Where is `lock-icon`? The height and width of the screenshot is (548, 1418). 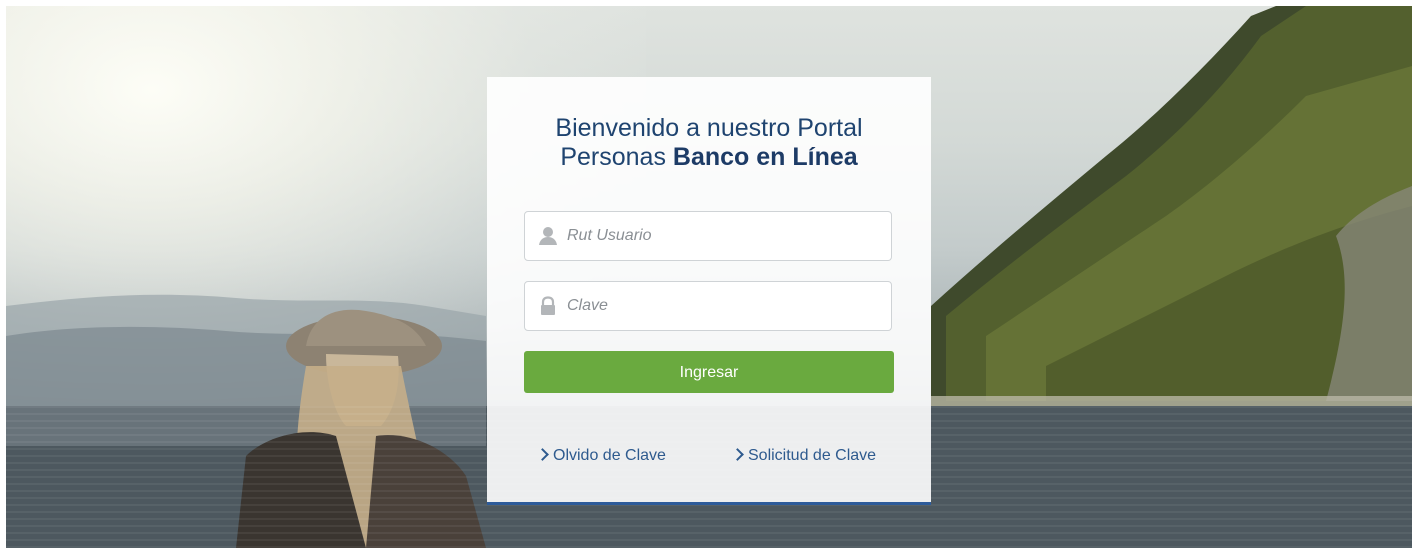
lock-icon is located at coordinates (548, 306).